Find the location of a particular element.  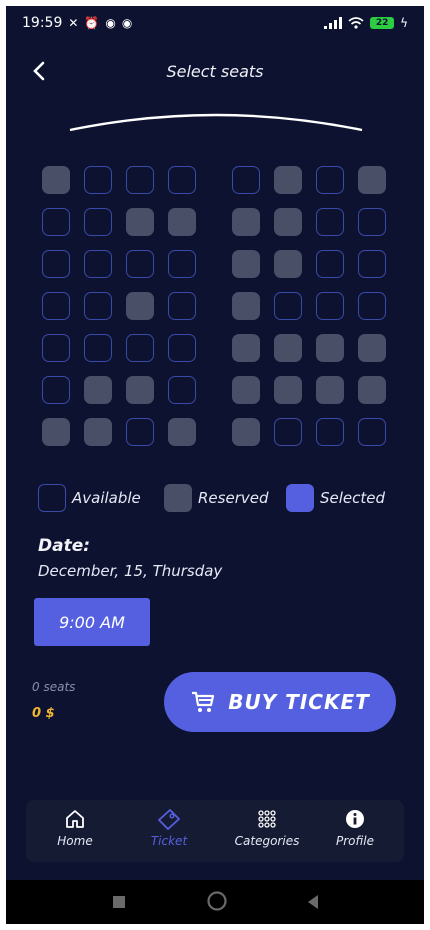

legend-box-reserved is located at coordinates (178, 498).